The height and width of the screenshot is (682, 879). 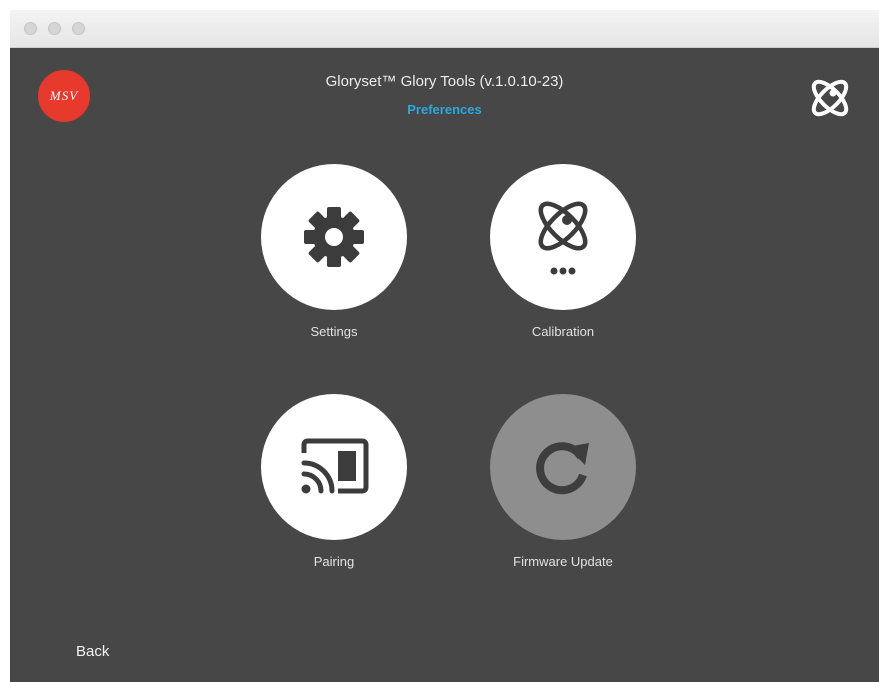 What do you see at coordinates (563, 561) in the screenshot?
I see `firmware-update-label: Firmware Update` at bounding box center [563, 561].